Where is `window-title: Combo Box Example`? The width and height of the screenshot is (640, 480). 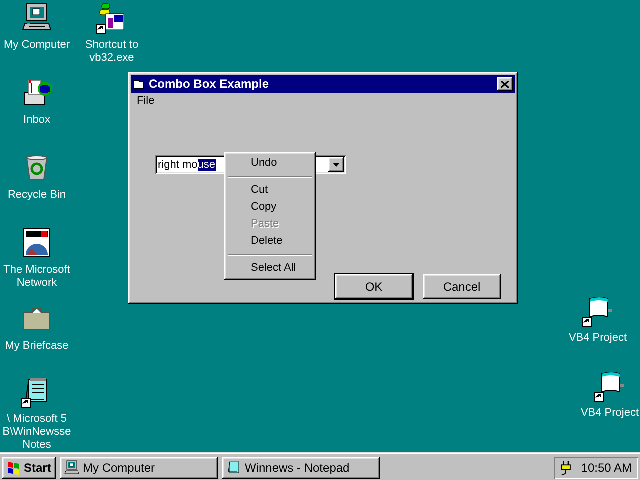
window-title: Combo Box Example is located at coordinates (209, 84).